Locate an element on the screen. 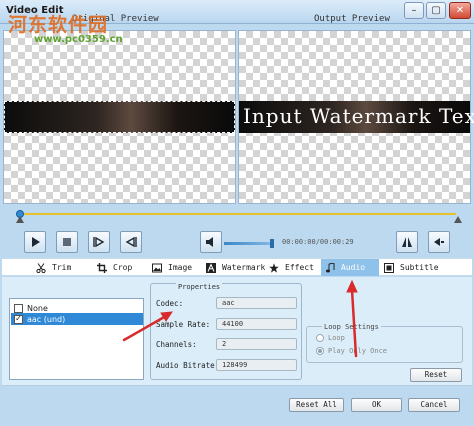  image-icon is located at coordinates (157, 268).